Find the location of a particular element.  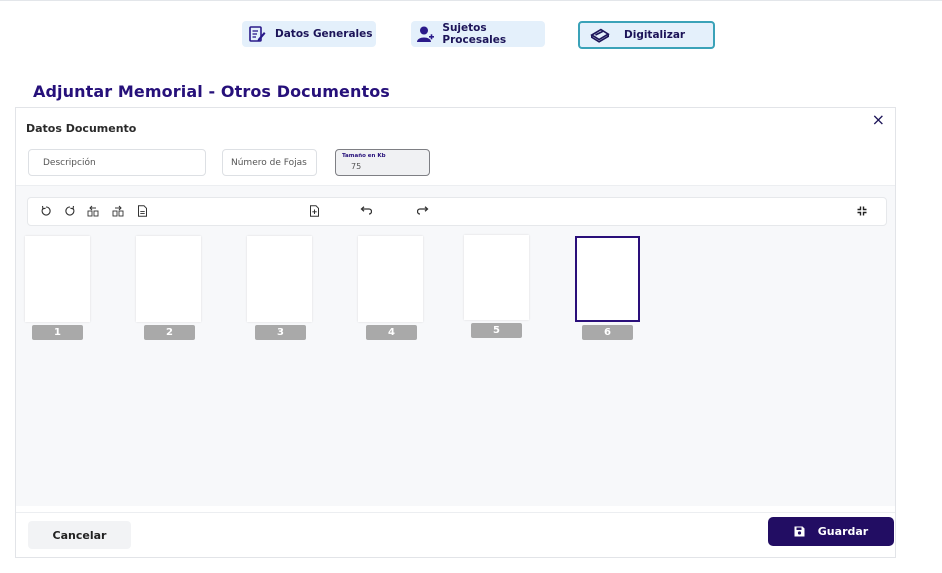

scanner-icon is located at coordinates (600, 35).